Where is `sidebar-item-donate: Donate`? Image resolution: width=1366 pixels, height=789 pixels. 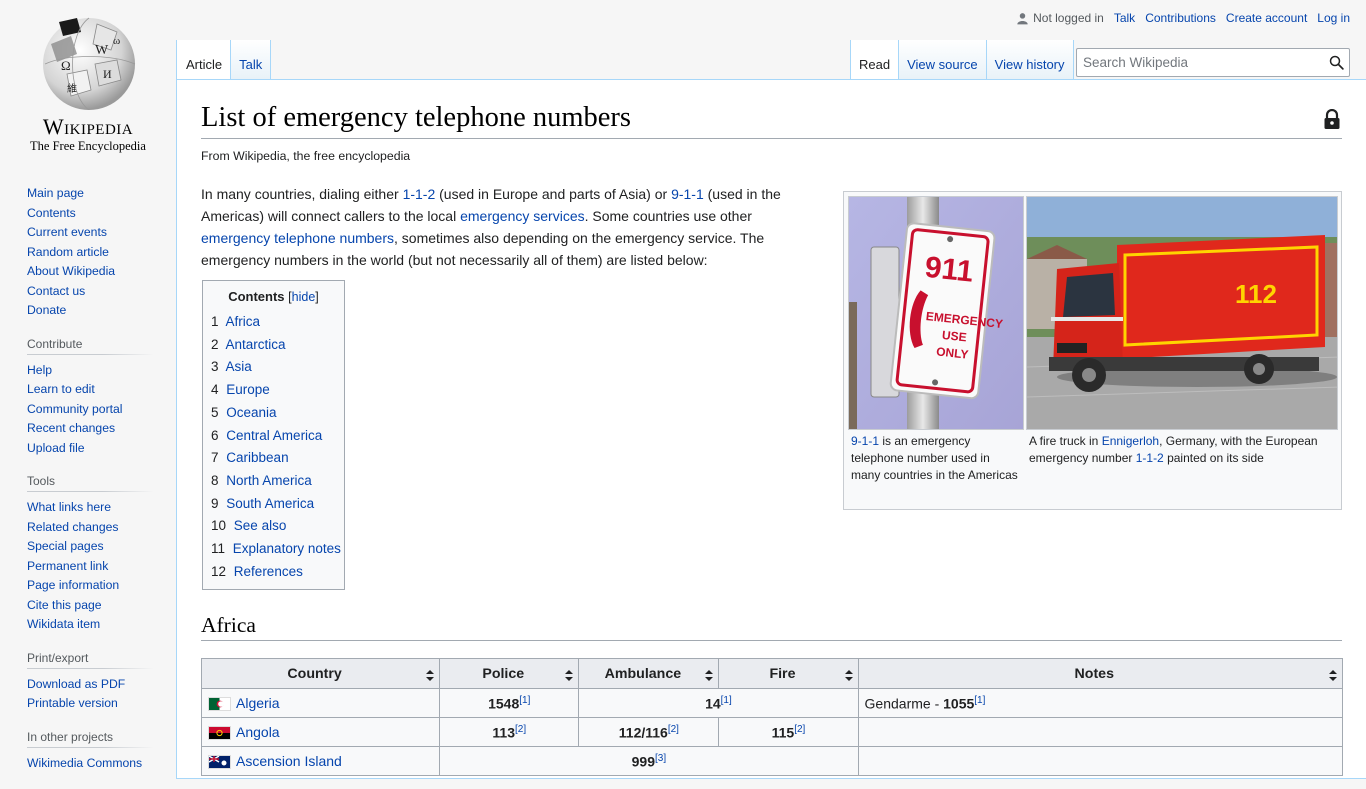 sidebar-item-donate: Donate is located at coordinates (46, 310).